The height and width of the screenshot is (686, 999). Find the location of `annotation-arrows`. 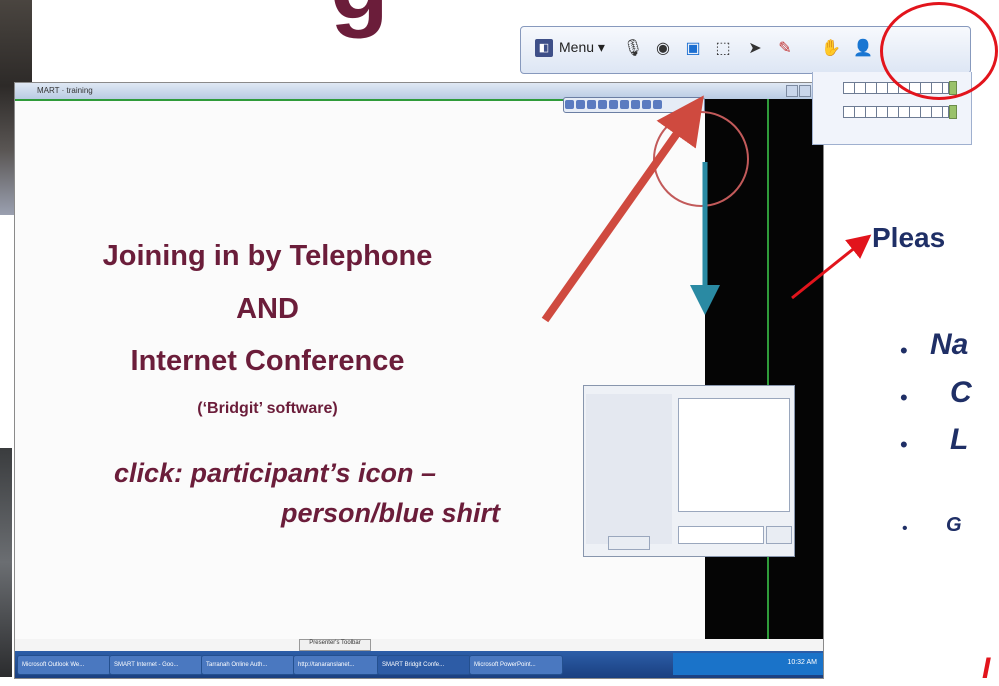

annotation-arrows is located at coordinates (706, 209).